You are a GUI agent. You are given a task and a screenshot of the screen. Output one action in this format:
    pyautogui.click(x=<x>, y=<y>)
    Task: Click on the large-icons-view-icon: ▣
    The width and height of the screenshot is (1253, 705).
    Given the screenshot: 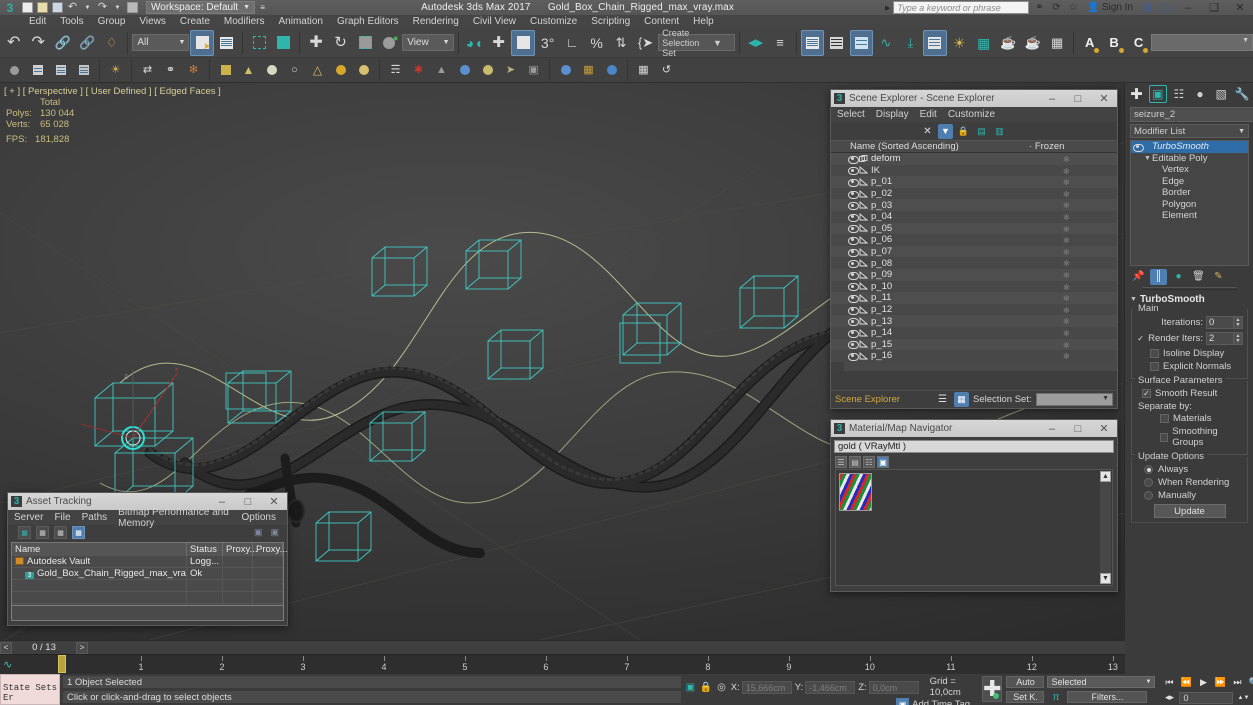 What is the action you would take?
    pyautogui.click(x=883, y=462)
    